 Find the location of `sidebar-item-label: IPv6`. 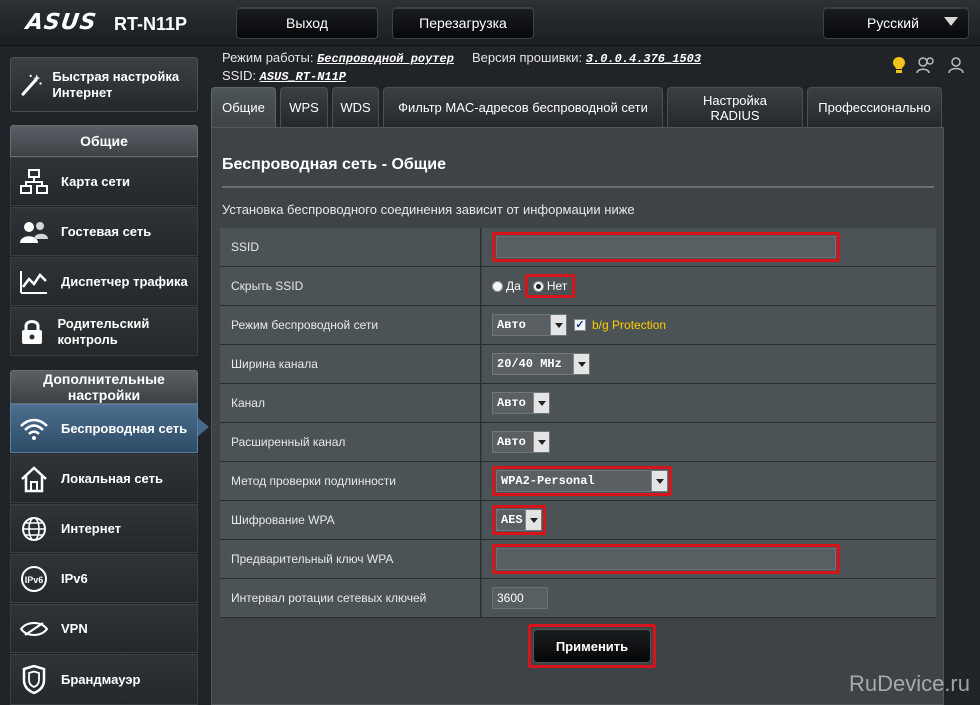

sidebar-item-label: IPv6 is located at coordinates (74, 578).